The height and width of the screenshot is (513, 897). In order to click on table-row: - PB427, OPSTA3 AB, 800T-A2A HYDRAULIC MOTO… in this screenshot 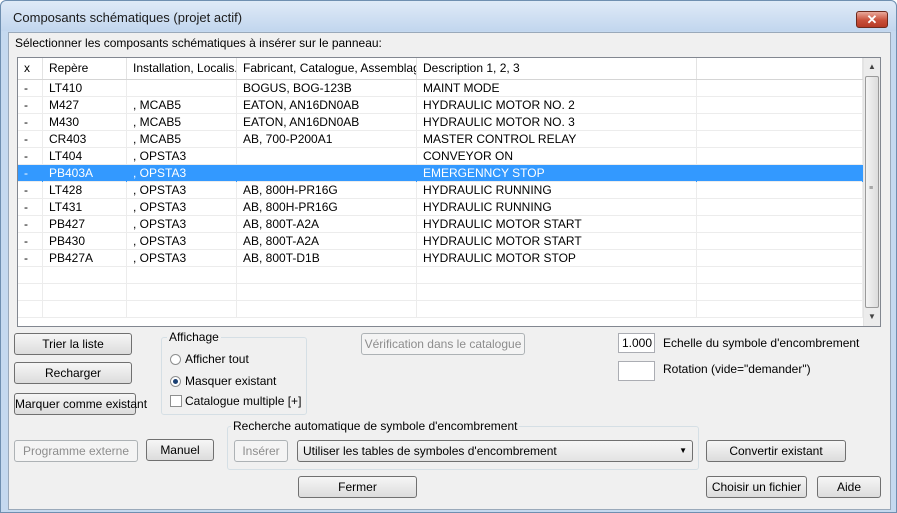, I will do `click(440, 224)`.